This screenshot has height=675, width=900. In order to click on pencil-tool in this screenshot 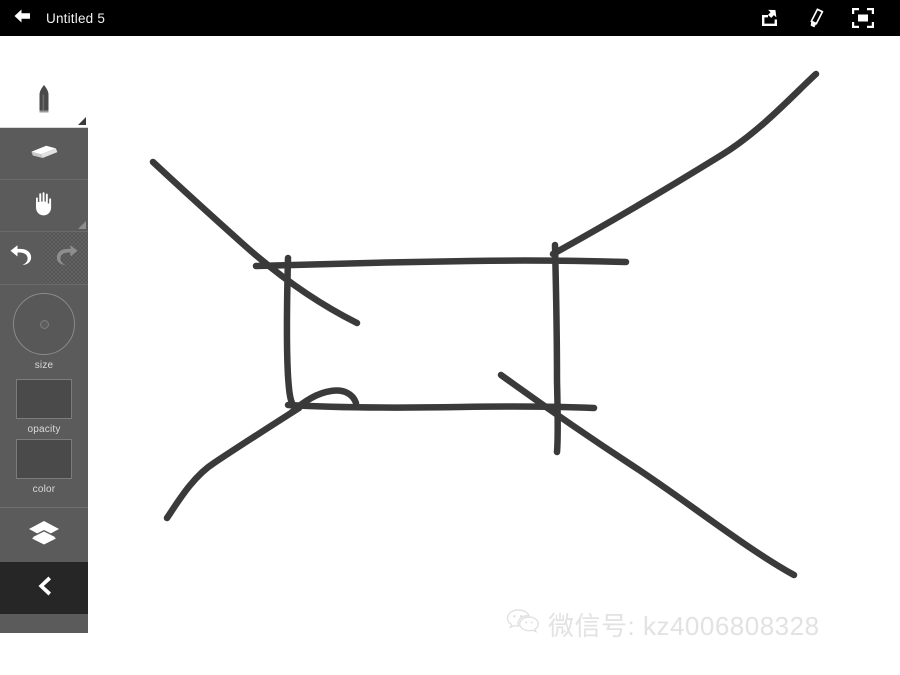, I will do `click(44, 102)`.